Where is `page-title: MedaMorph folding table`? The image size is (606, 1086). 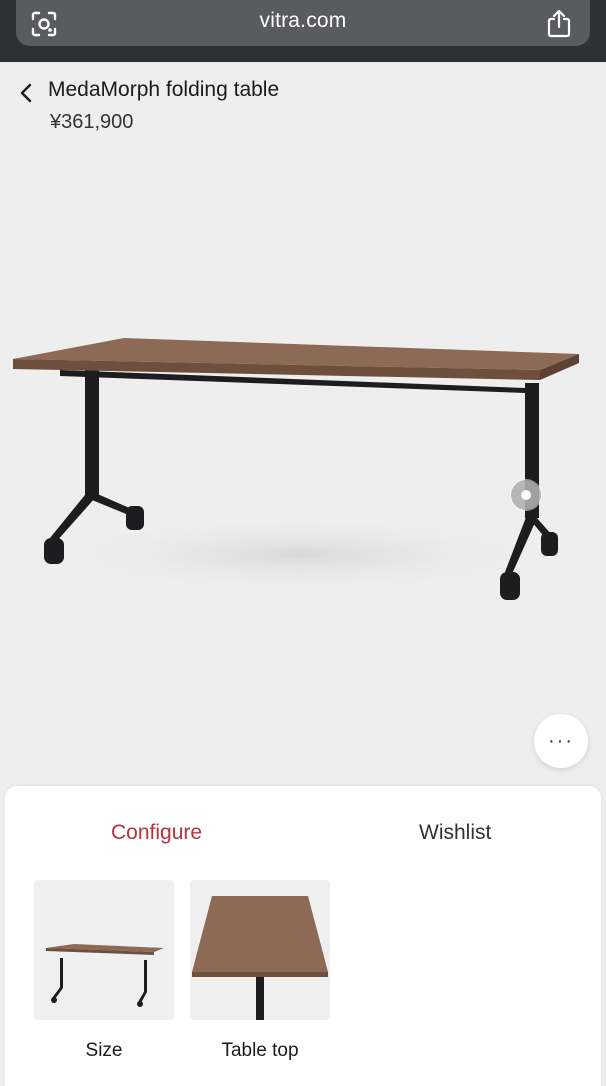 page-title: MedaMorph folding table is located at coordinates (164, 89).